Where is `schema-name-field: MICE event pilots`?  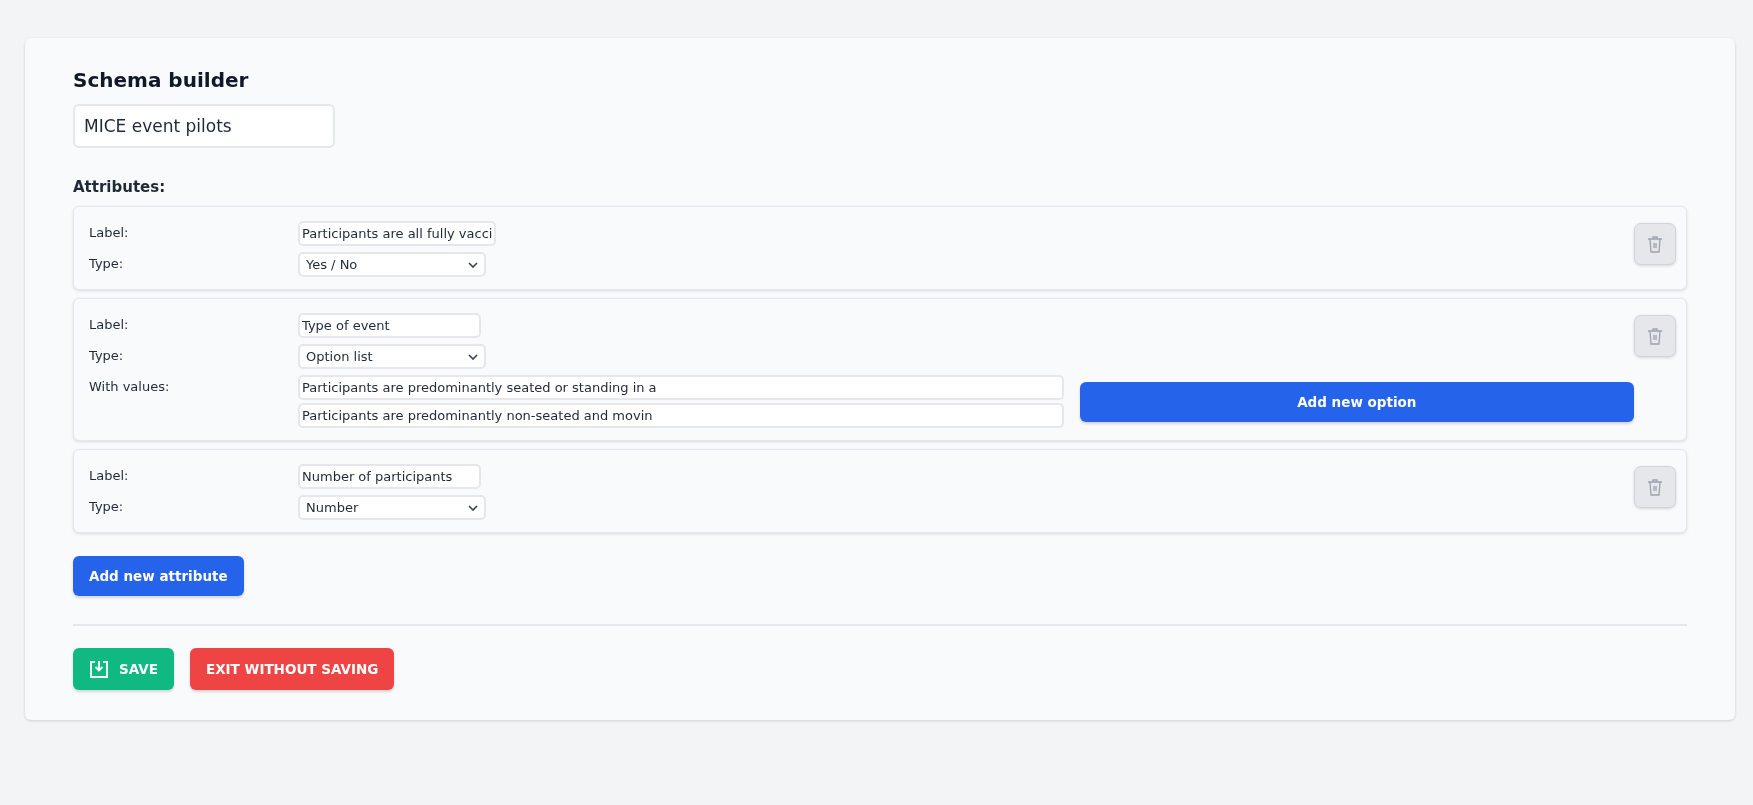
schema-name-field: MICE event pilots is located at coordinates (204, 126).